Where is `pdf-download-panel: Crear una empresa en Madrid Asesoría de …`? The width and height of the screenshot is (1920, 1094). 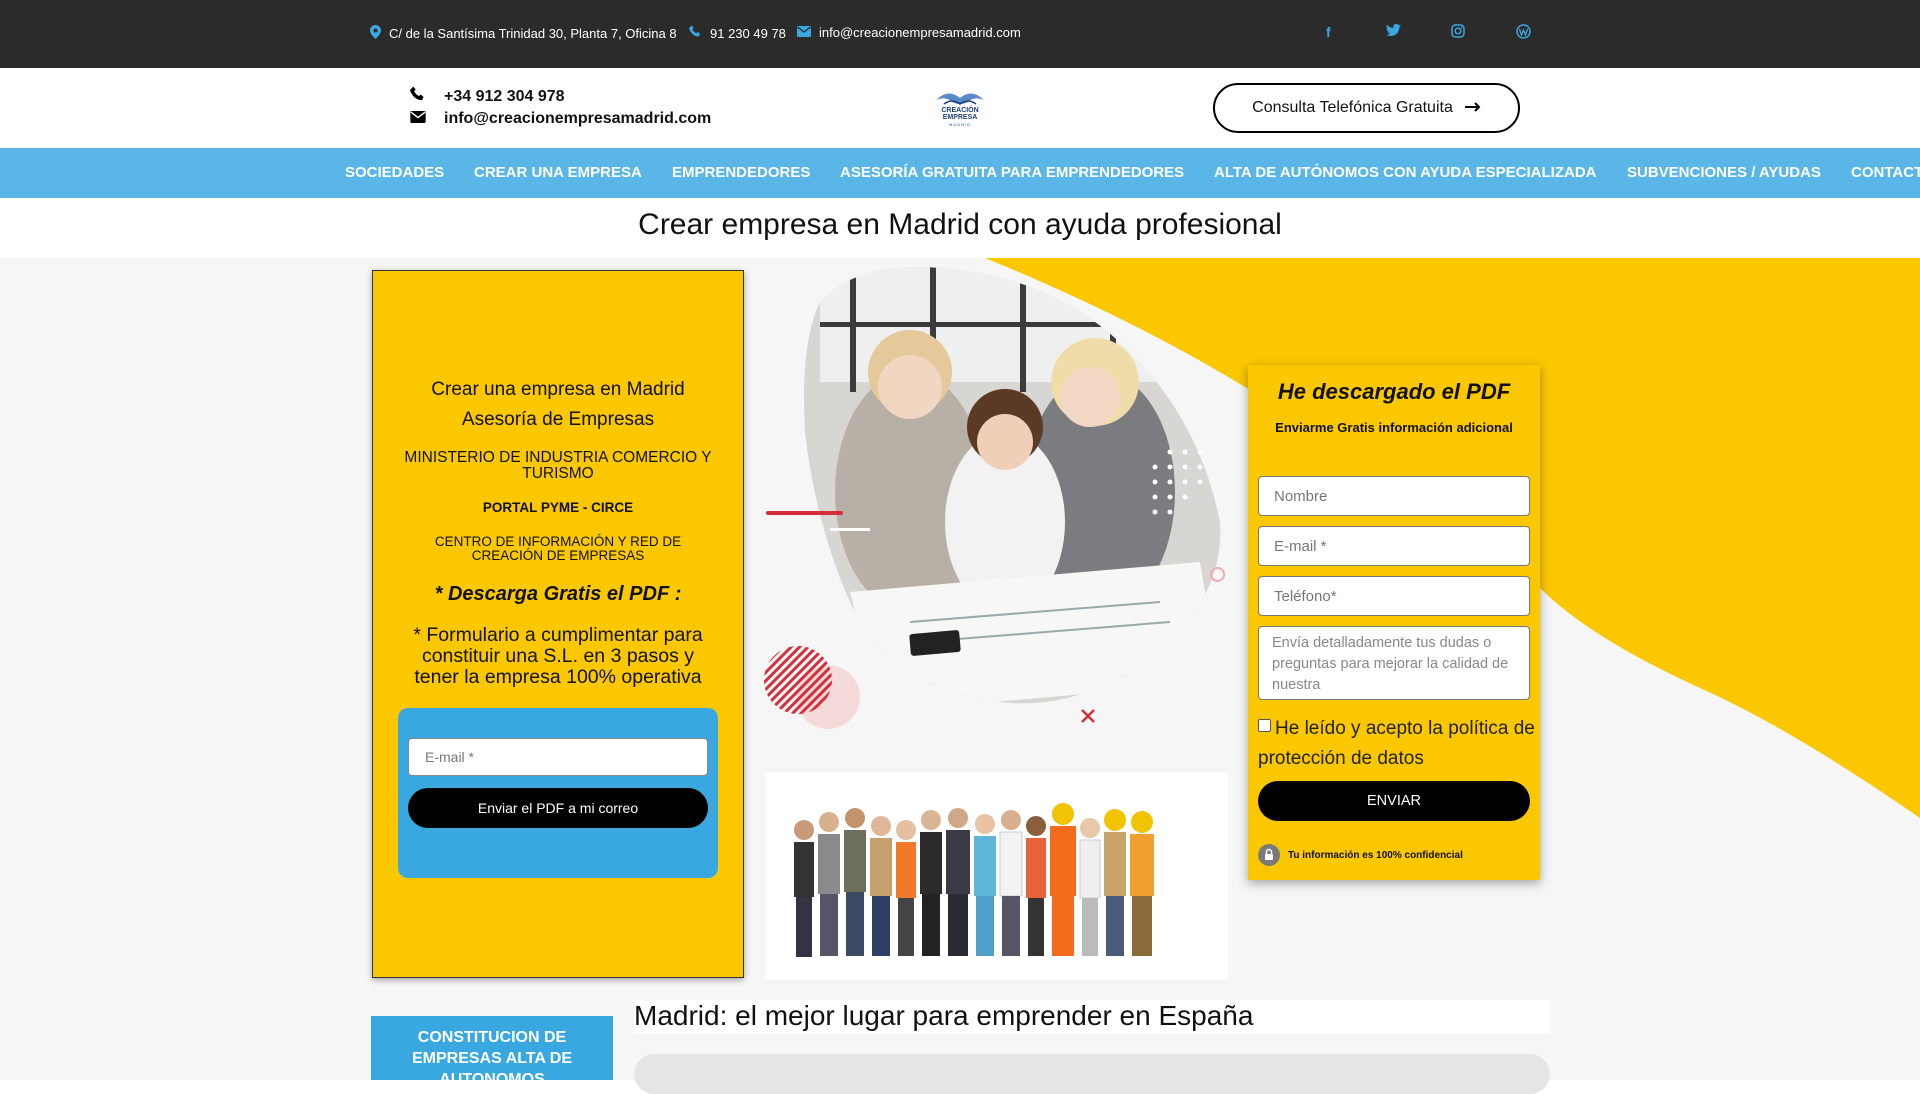 pdf-download-panel: Crear una empresa en Madrid Asesoría de … is located at coordinates (558, 624).